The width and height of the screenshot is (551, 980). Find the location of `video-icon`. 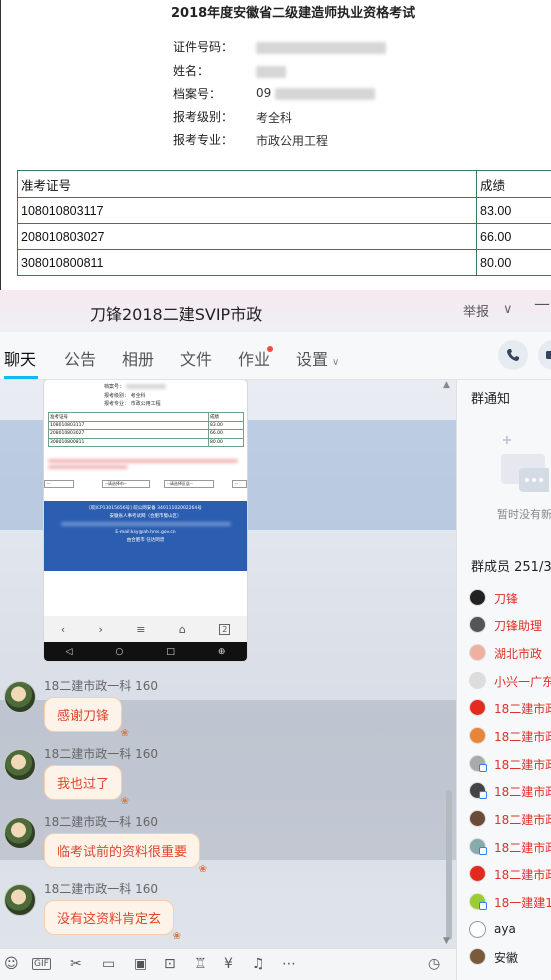

video-icon is located at coordinates (544, 355).